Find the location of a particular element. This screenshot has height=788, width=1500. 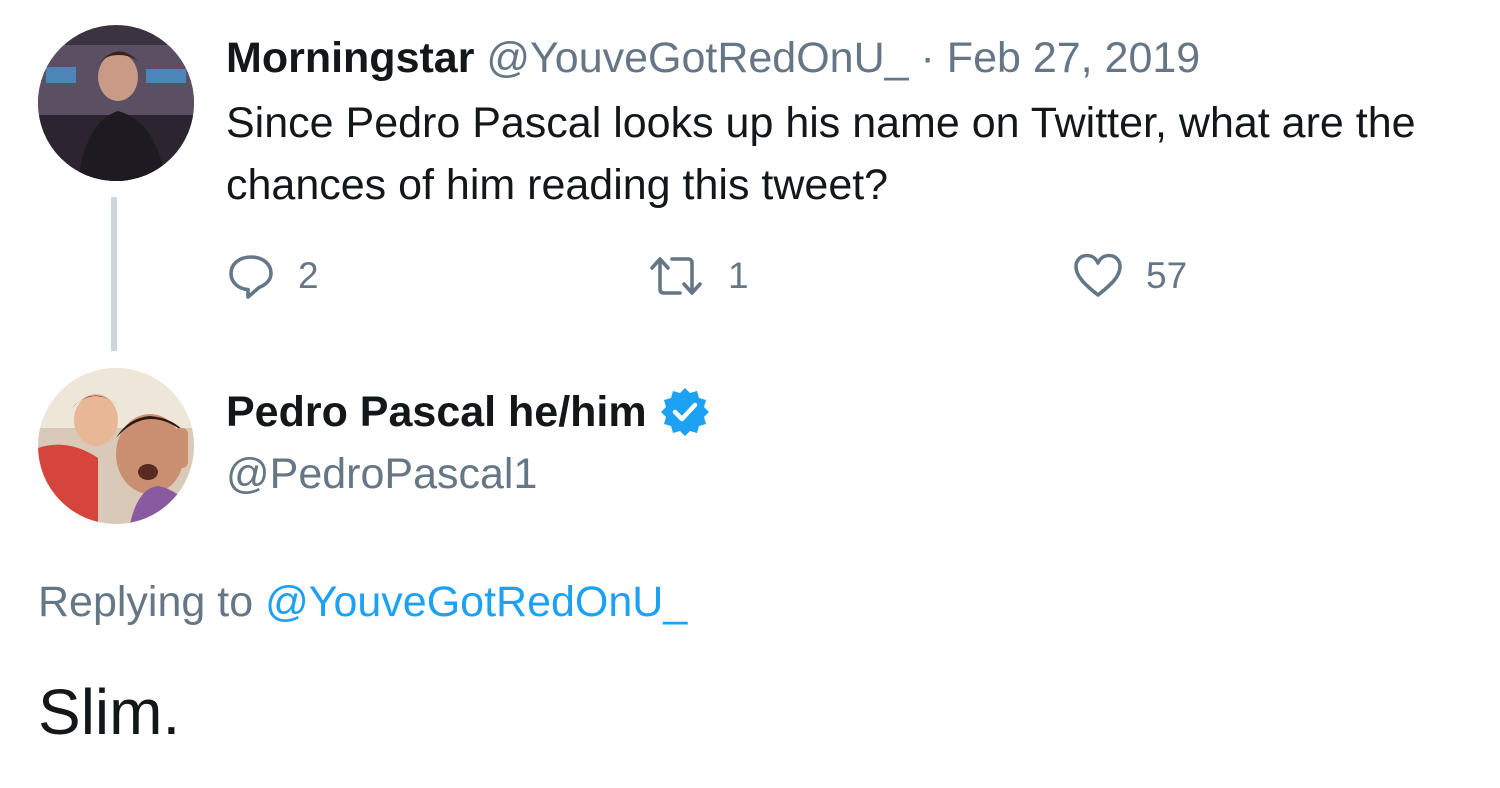

heart-icon is located at coordinates (1098, 275).